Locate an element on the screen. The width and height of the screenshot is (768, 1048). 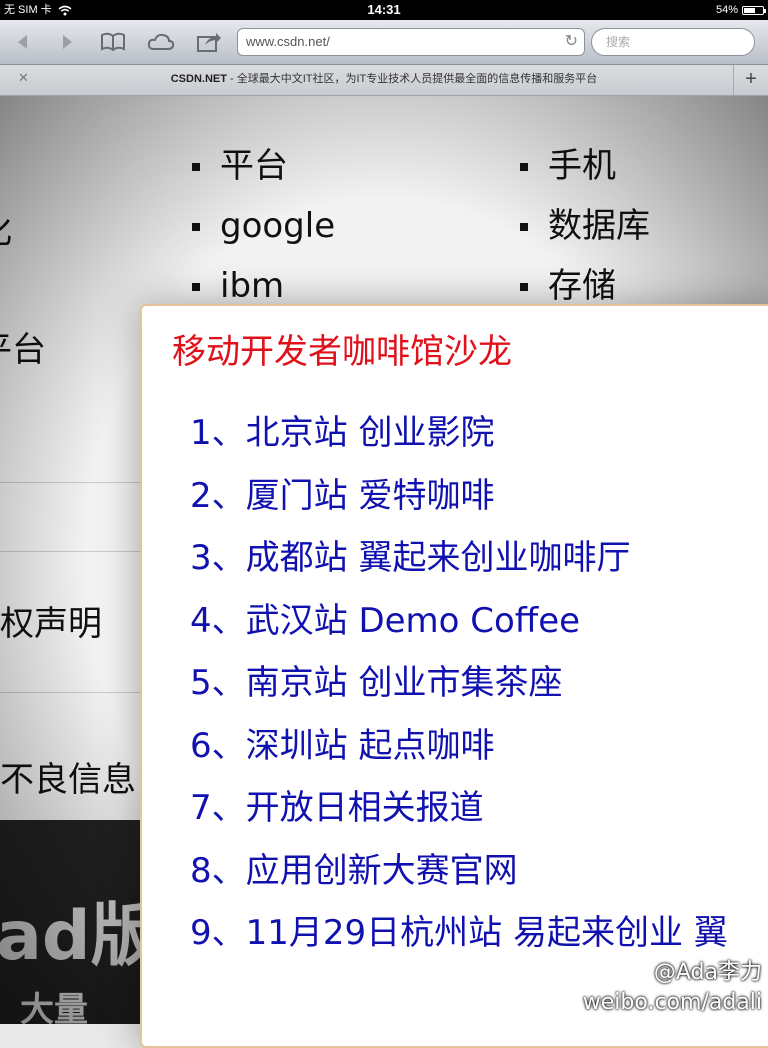
link-list-right: 手机 数据库 存储 is located at coordinates (585, 226).